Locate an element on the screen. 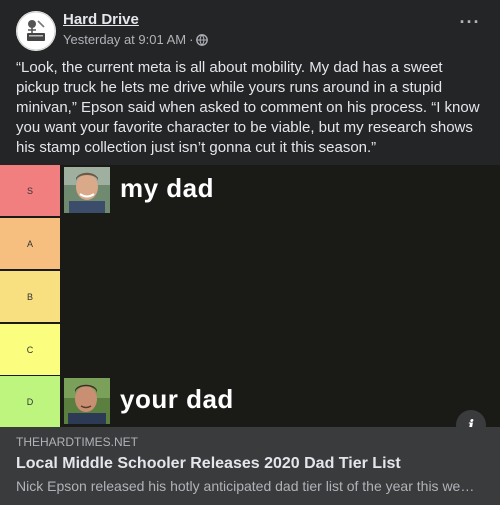 Image resolution: width=500 pixels, height=505 pixels. tier-row-b: B is located at coordinates (250, 296).